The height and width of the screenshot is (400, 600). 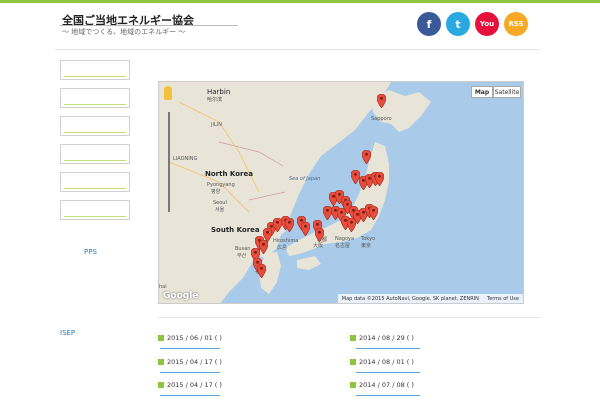 I want to click on label-jilin: JILIN, so click(x=216, y=125).